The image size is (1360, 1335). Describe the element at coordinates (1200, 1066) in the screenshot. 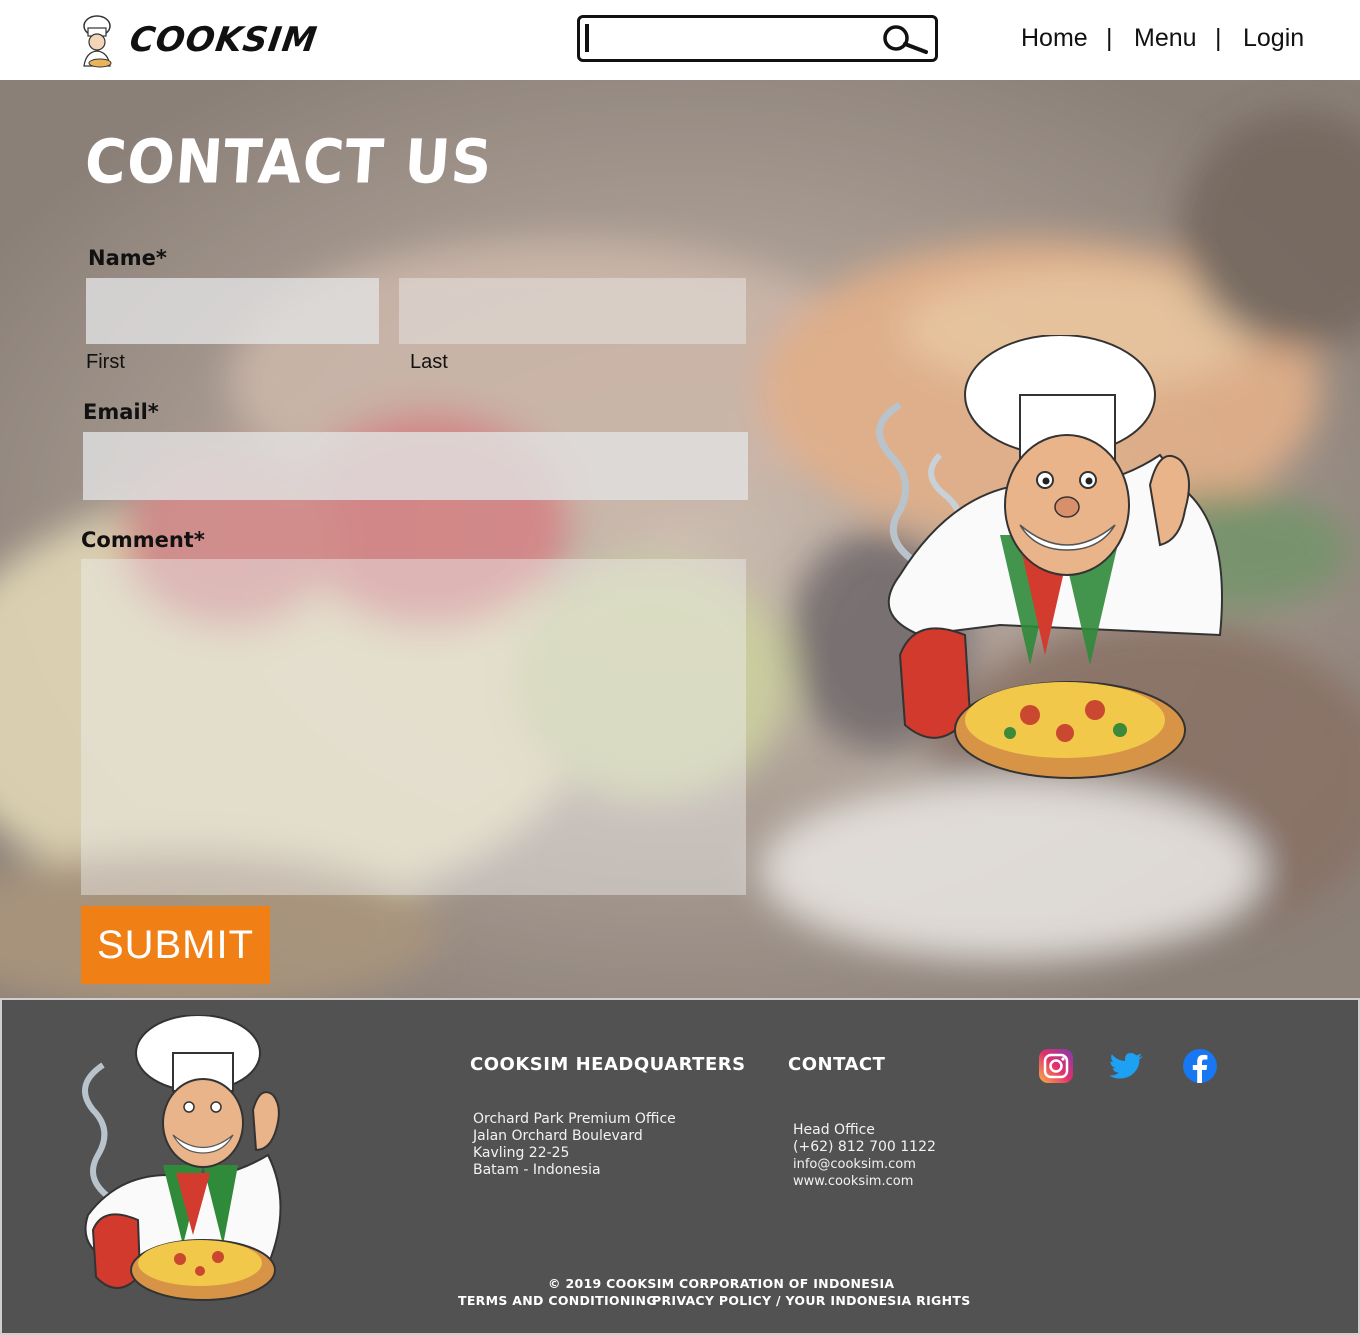

I see `facebook-icon` at that location.